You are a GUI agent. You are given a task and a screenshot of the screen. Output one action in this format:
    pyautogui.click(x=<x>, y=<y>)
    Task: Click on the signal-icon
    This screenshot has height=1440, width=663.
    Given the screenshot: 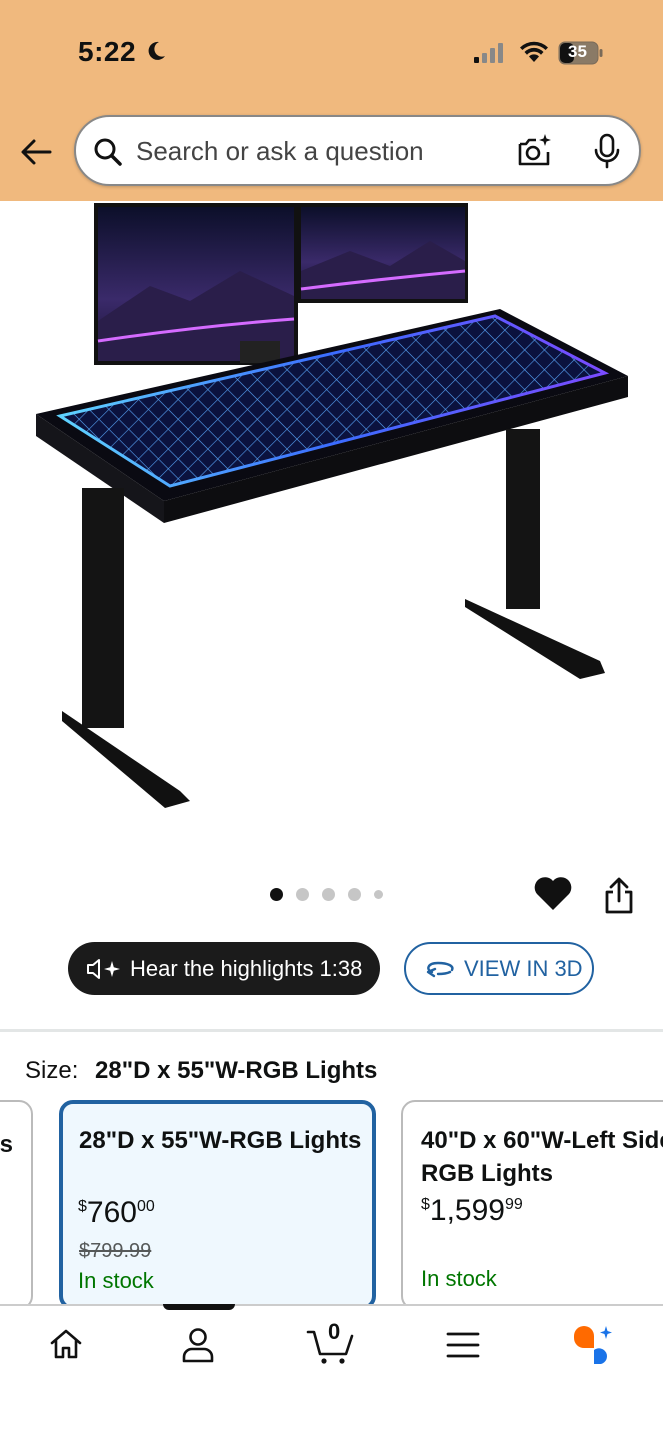 What is the action you would take?
    pyautogui.click(x=488, y=53)
    